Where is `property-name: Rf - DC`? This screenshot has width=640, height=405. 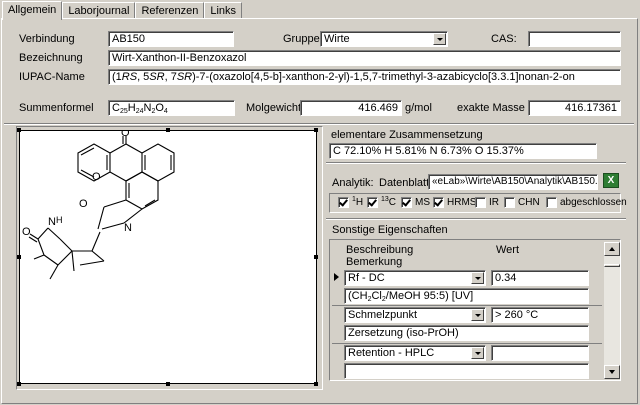 property-name: Rf - DC is located at coordinates (366, 278).